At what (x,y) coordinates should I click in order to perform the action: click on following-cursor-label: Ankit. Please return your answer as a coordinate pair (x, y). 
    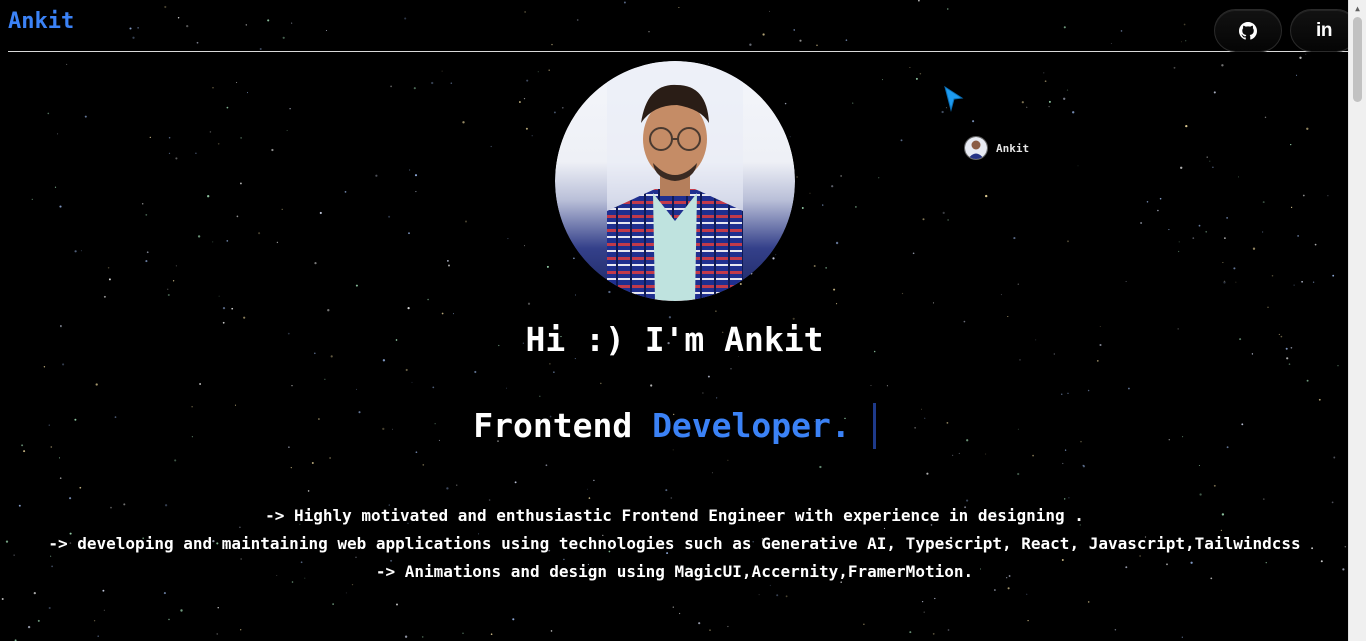
    Looking at the image, I should click on (996, 148).